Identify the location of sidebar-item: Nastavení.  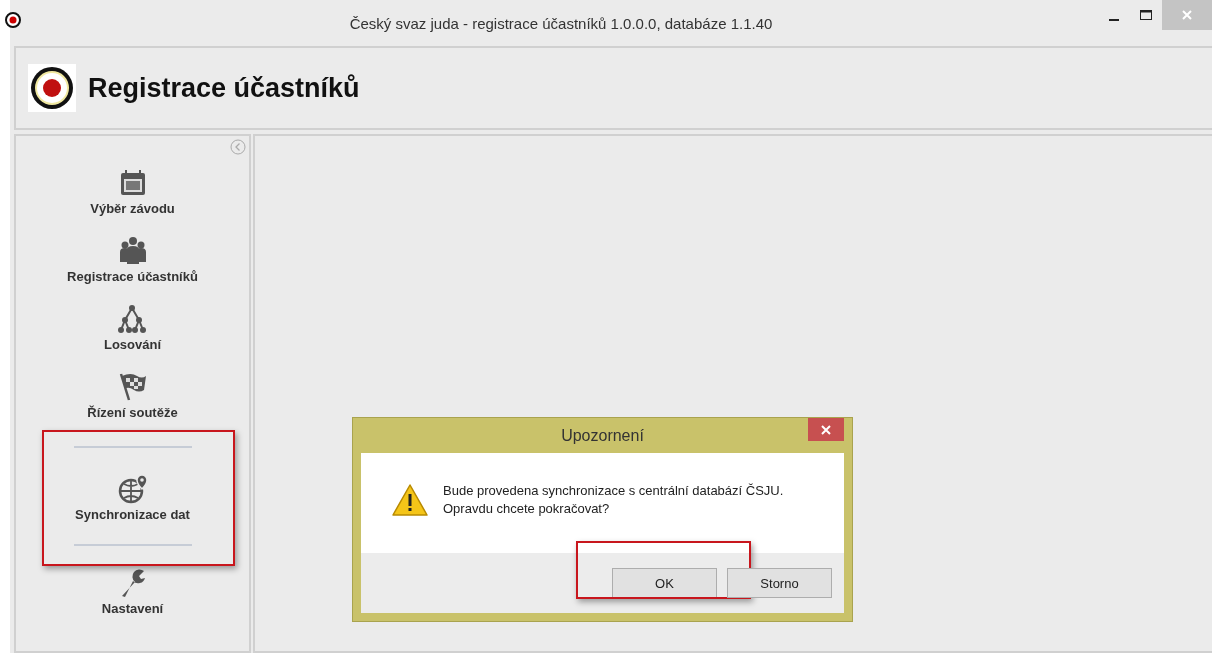
(132, 591).